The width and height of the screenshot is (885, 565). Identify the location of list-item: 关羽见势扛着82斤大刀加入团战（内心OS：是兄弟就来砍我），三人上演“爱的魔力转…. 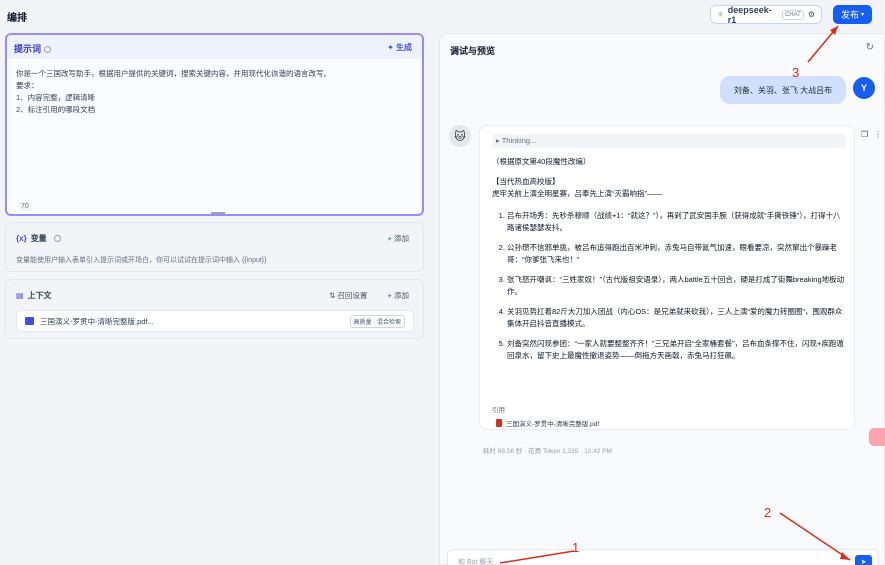
(677, 318).